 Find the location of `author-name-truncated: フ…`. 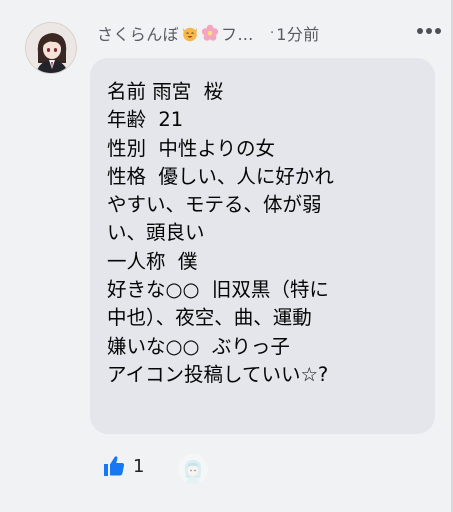

author-name-truncated: フ… is located at coordinates (237, 34).